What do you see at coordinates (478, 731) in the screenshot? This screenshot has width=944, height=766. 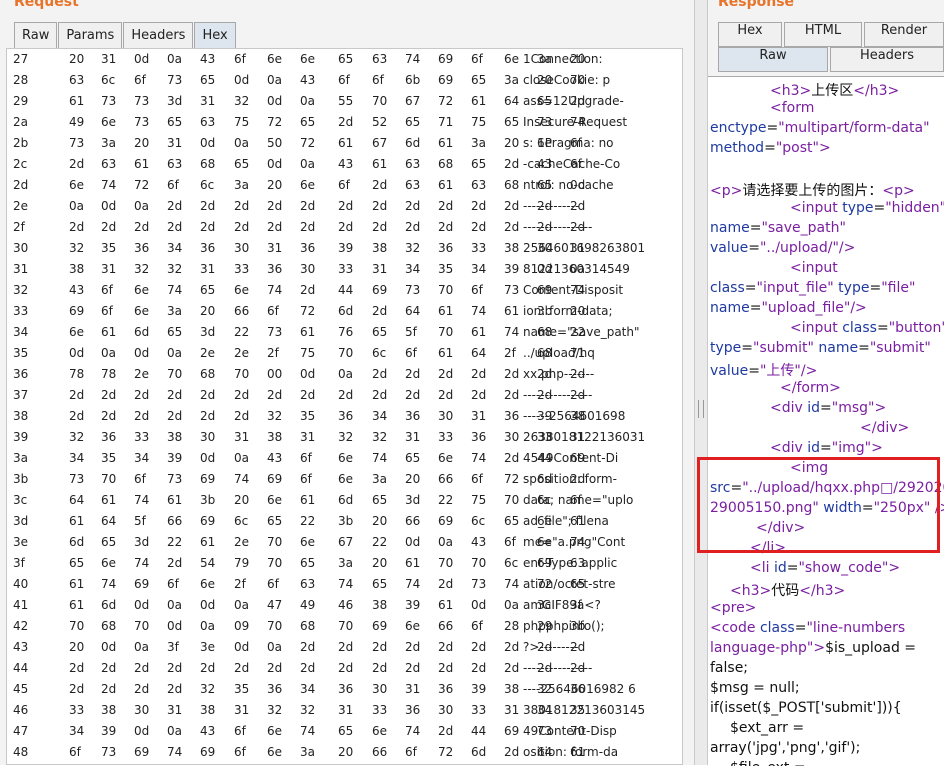 I see `hex-byte: 44` at bounding box center [478, 731].